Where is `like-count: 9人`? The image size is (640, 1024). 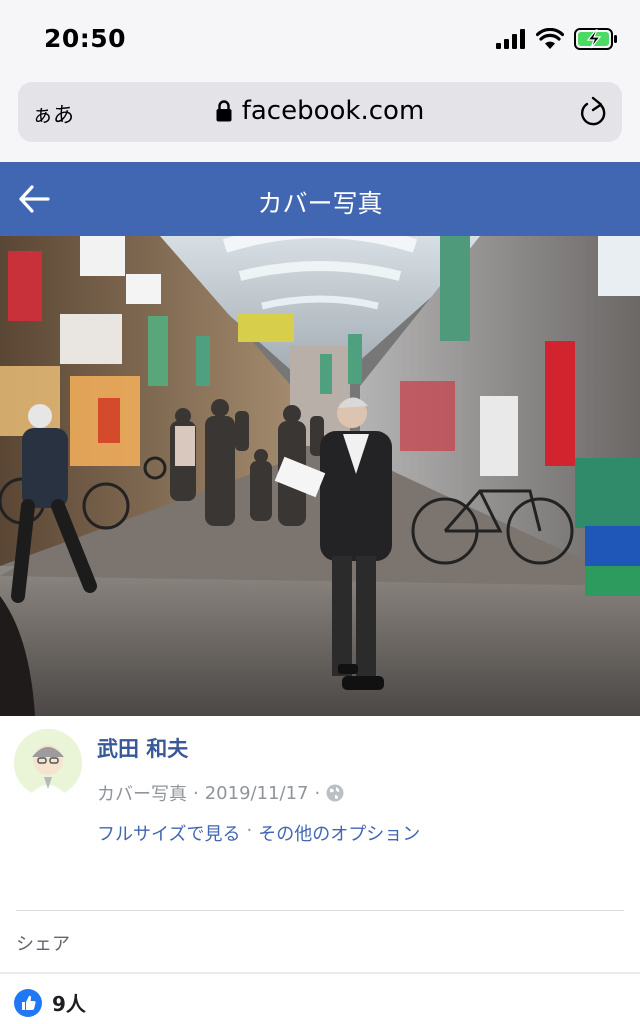
like-count: 9人 is located at coordinates (69, 1004).